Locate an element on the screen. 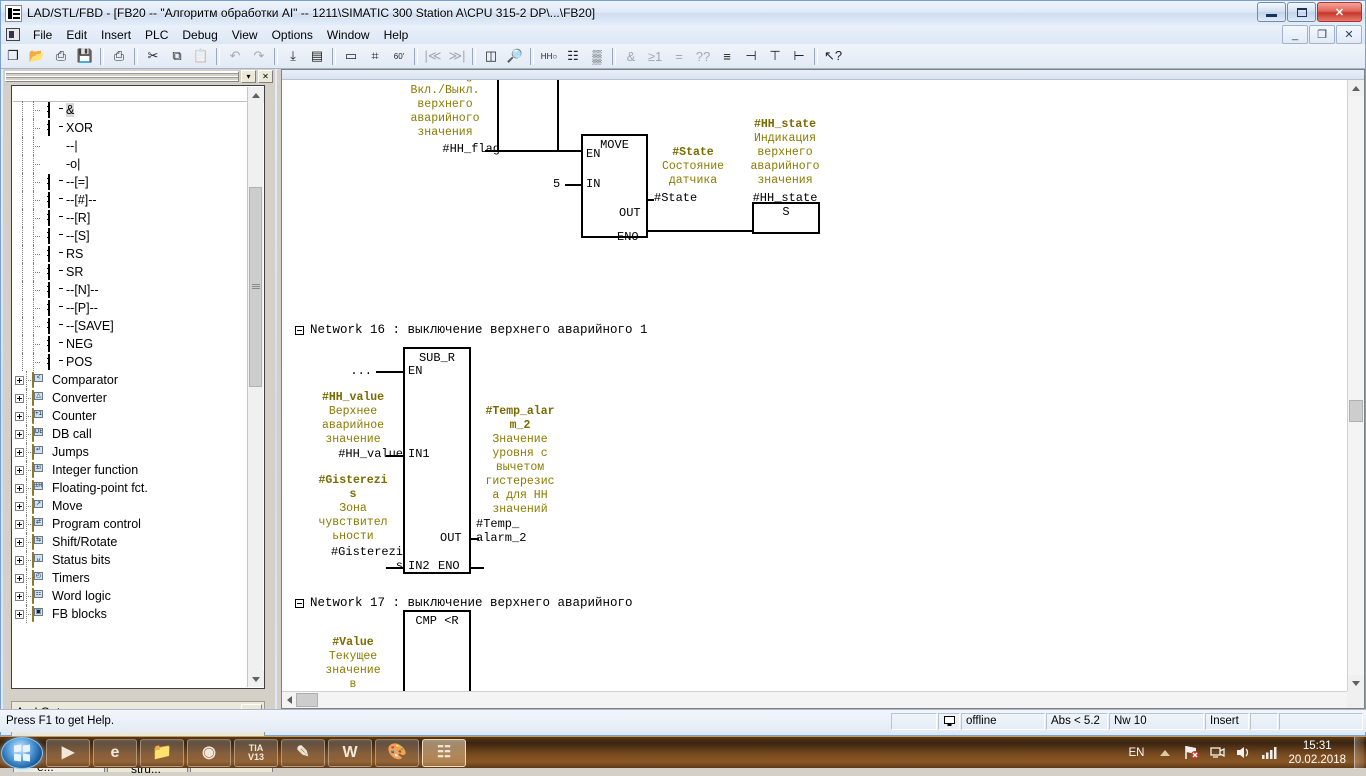 The width and height of the screenshot is (1366, 776). toolbar-contact-icon: ⊣ is located at coordinates (751, 56).